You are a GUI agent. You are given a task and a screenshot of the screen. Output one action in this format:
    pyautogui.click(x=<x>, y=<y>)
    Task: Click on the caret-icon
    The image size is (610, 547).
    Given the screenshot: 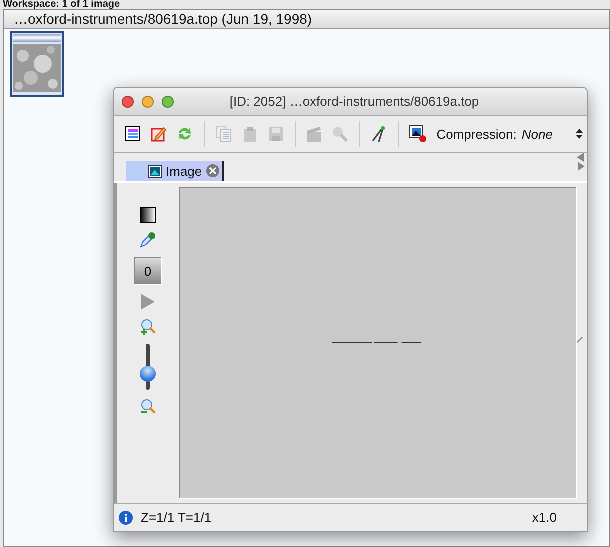 What is the action you would take?
    pyautogui.click(x=579, y=134)
    